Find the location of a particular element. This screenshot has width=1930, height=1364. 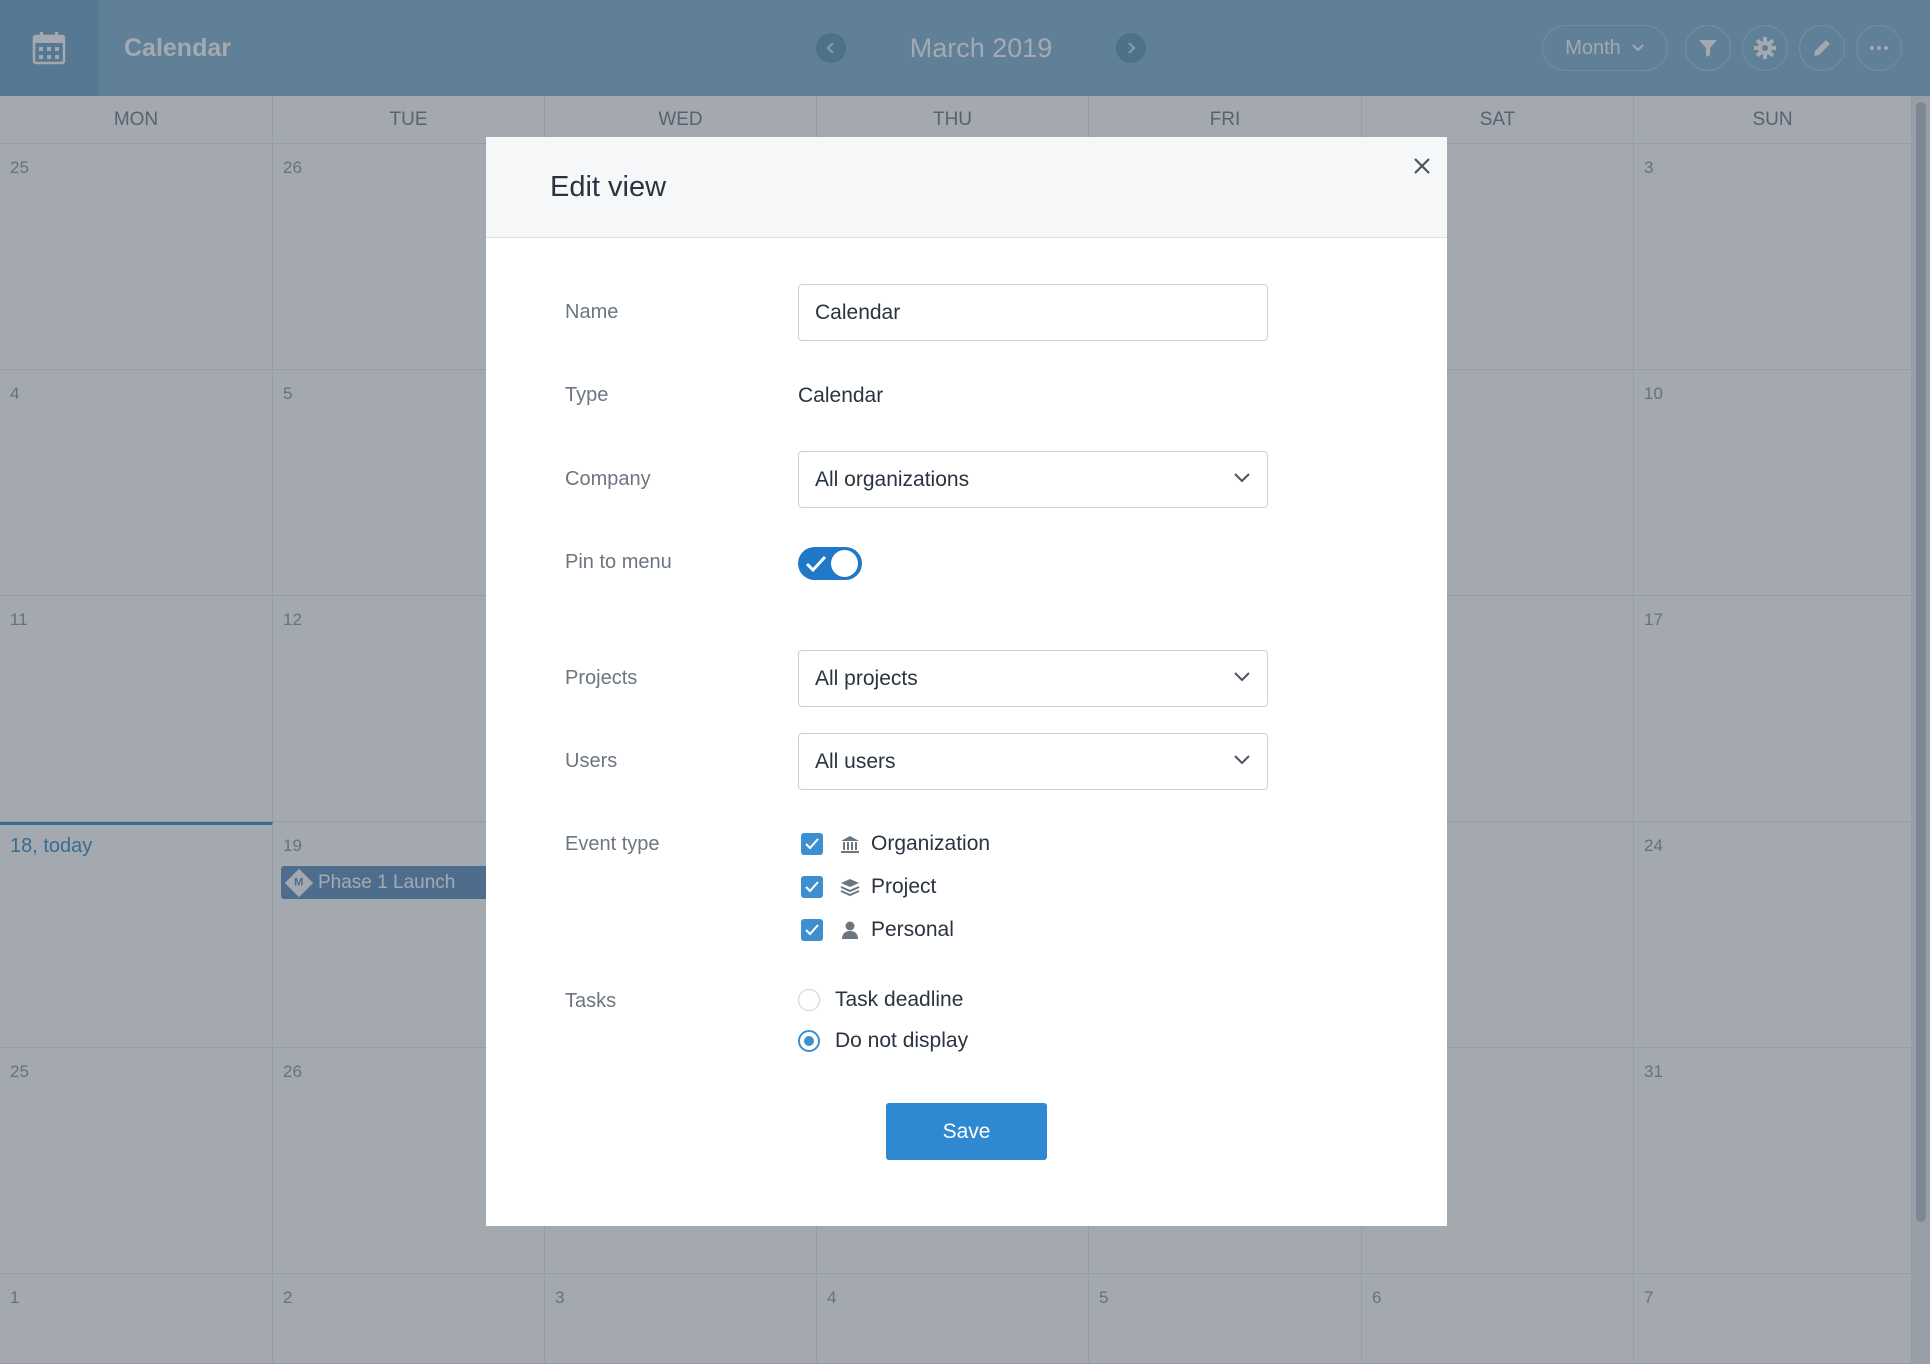

personal-label: Personal is located at coordinates (912, 929).